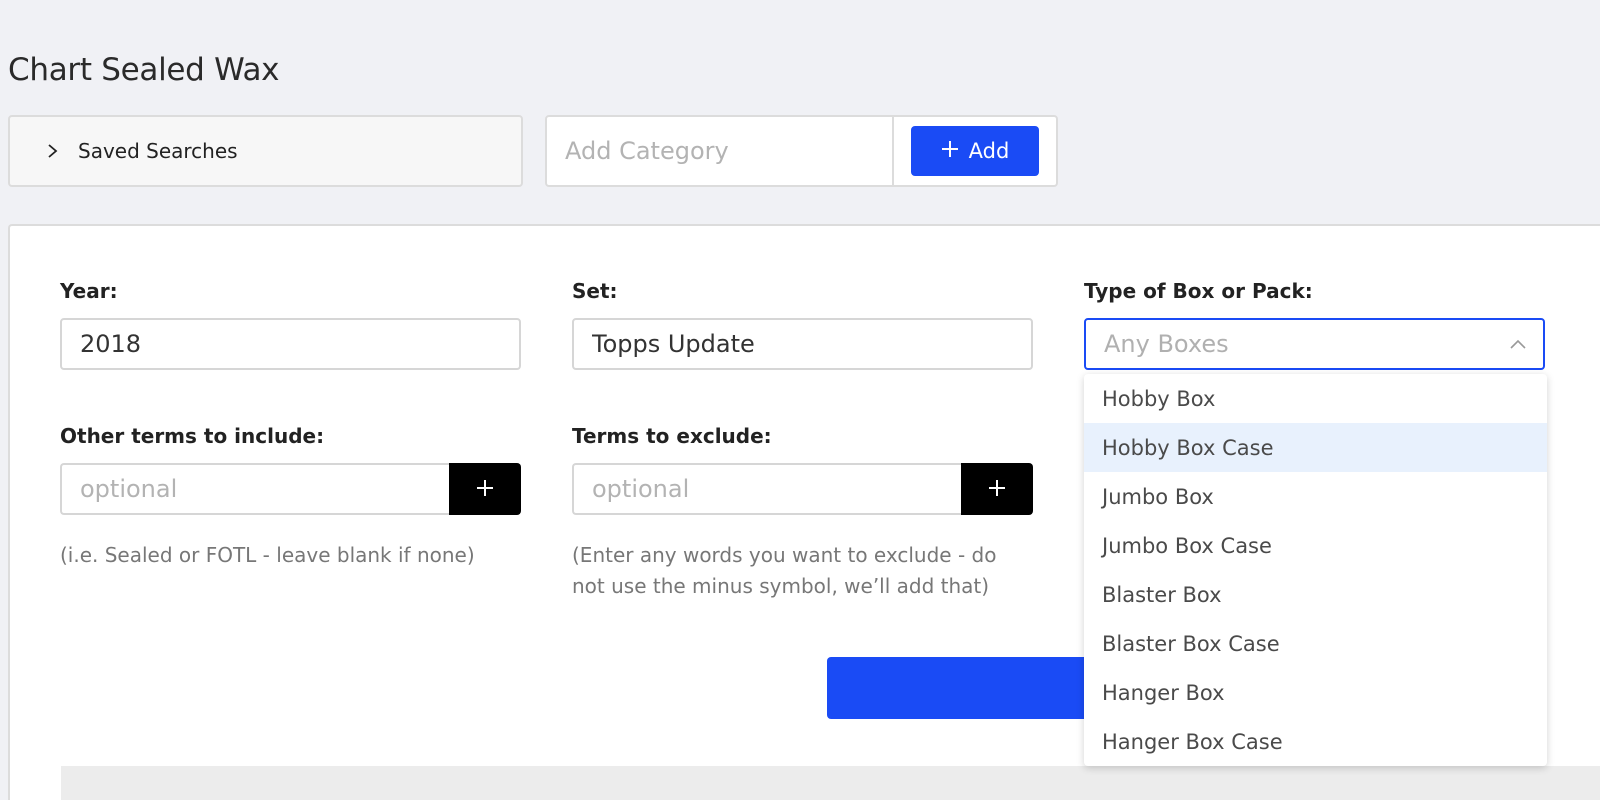 The width and height of the screenshot is (1600, 800). What do you see at coordinates (1315, 643) in the screenshot?
I see `dropdown-option: Blaster Box Case` at bounding box center [1315, 643].